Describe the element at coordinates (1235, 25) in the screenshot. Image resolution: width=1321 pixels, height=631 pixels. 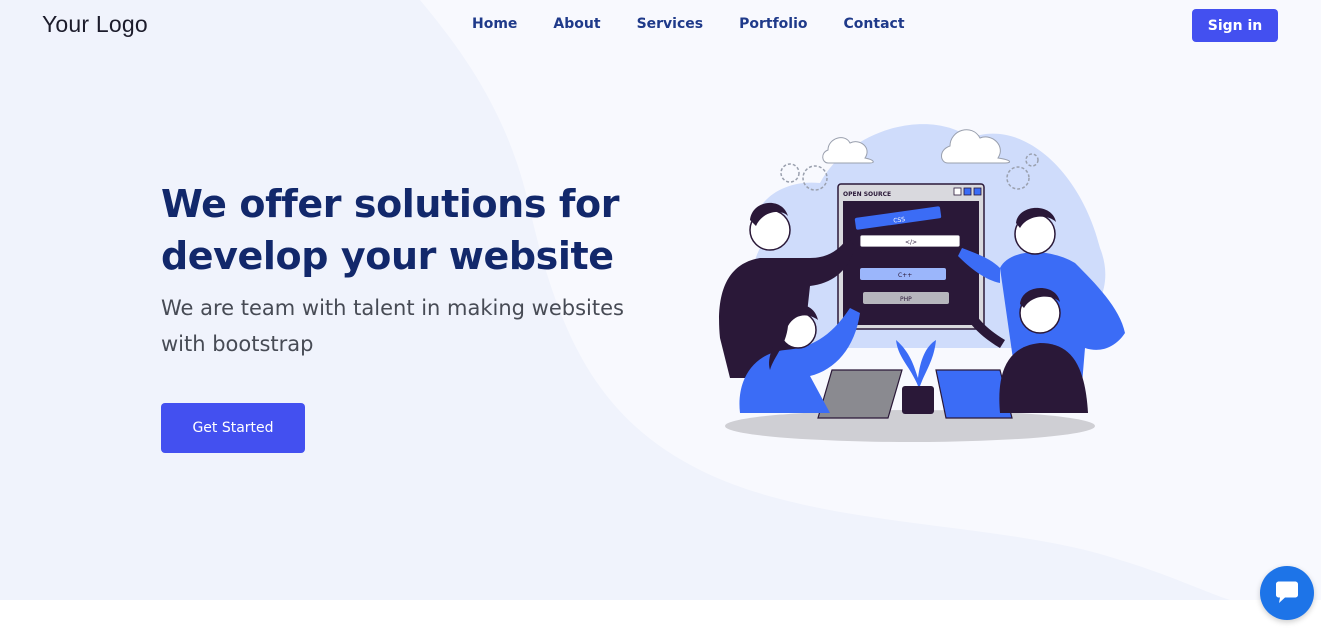
I see `sign-in-button: Sign in` at that location.